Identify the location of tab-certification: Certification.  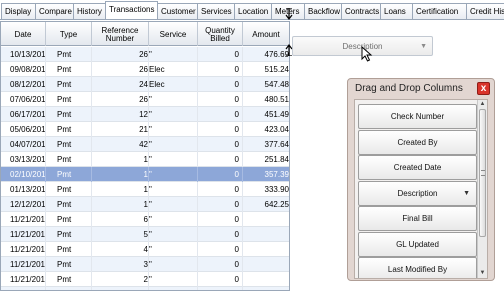
(439, 11).